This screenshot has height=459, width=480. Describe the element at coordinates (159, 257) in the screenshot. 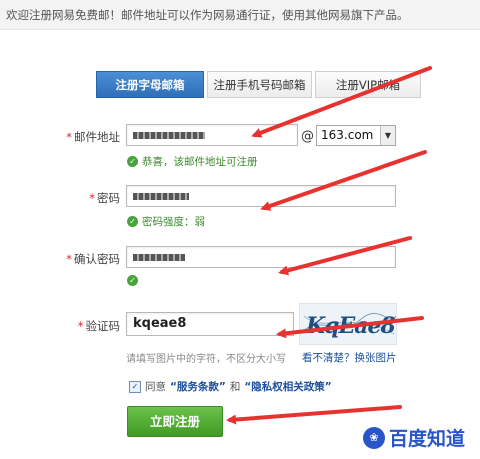

I see `masked-confirm-password` at that location.